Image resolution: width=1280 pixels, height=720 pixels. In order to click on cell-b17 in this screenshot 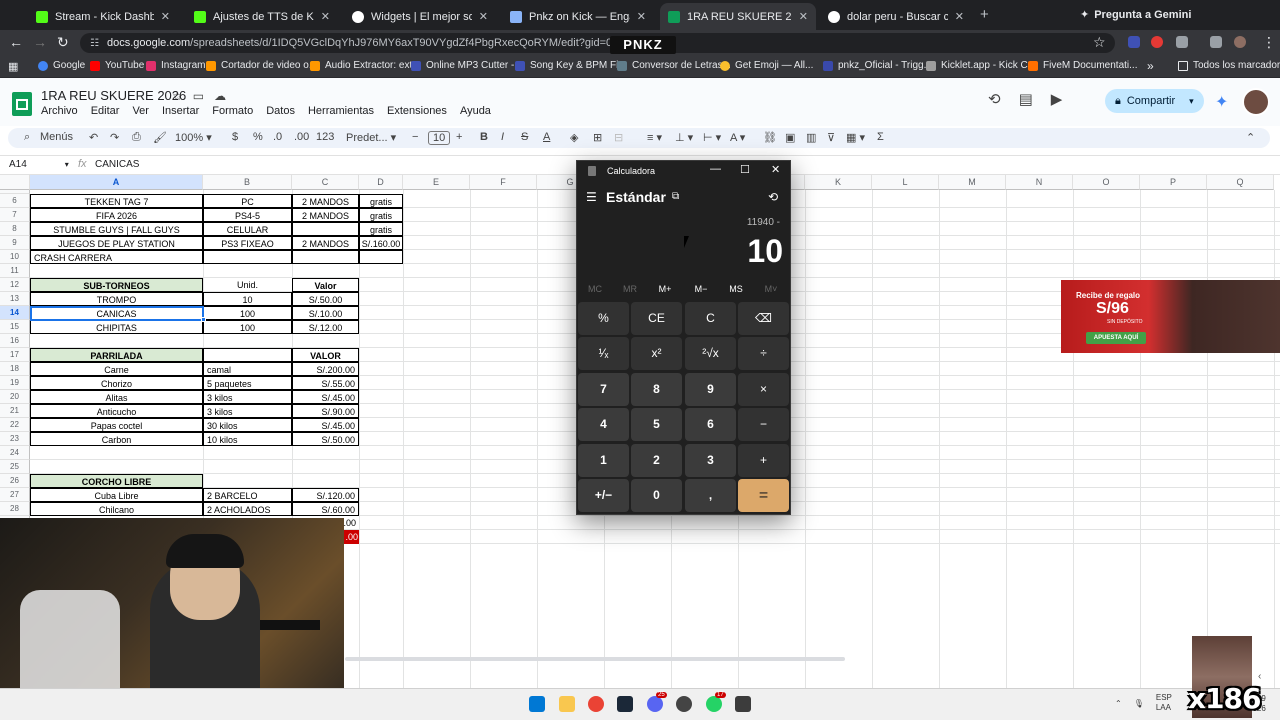, I will do `click(247, 355)`.